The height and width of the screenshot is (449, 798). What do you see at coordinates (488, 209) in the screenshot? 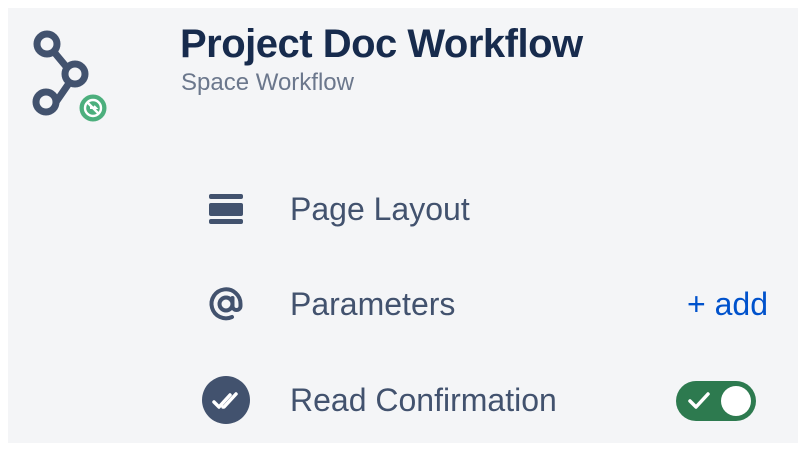
I see `page-layout-row: Page Layout` at bounding box center [488, 209].